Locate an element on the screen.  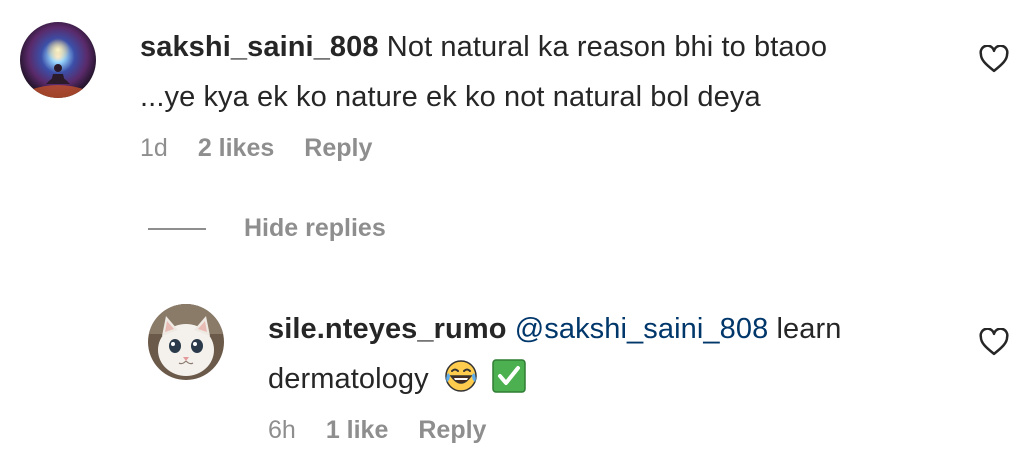
reply-meta: 6h 1 like Reply is located at coordinates (377, 430).